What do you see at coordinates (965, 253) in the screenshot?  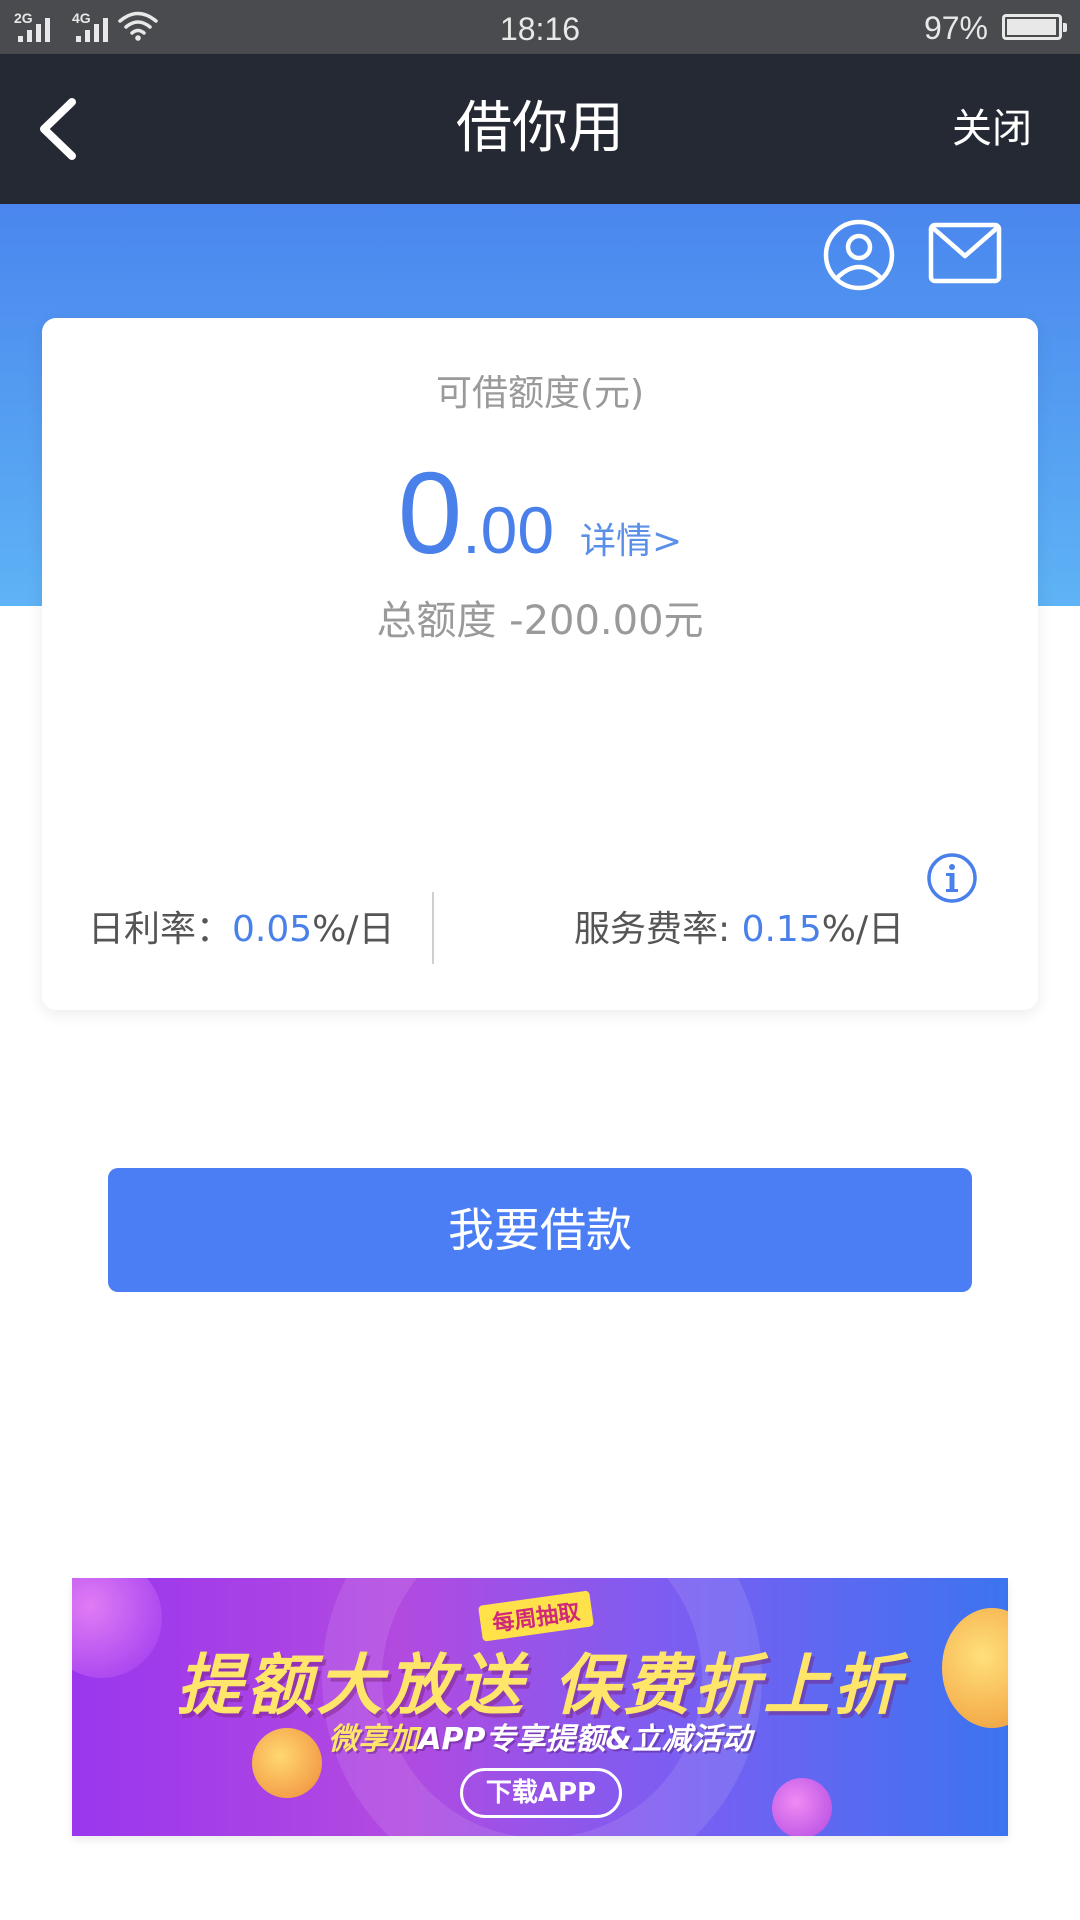 I see `mail-icon` at bounding box center [965, 253].